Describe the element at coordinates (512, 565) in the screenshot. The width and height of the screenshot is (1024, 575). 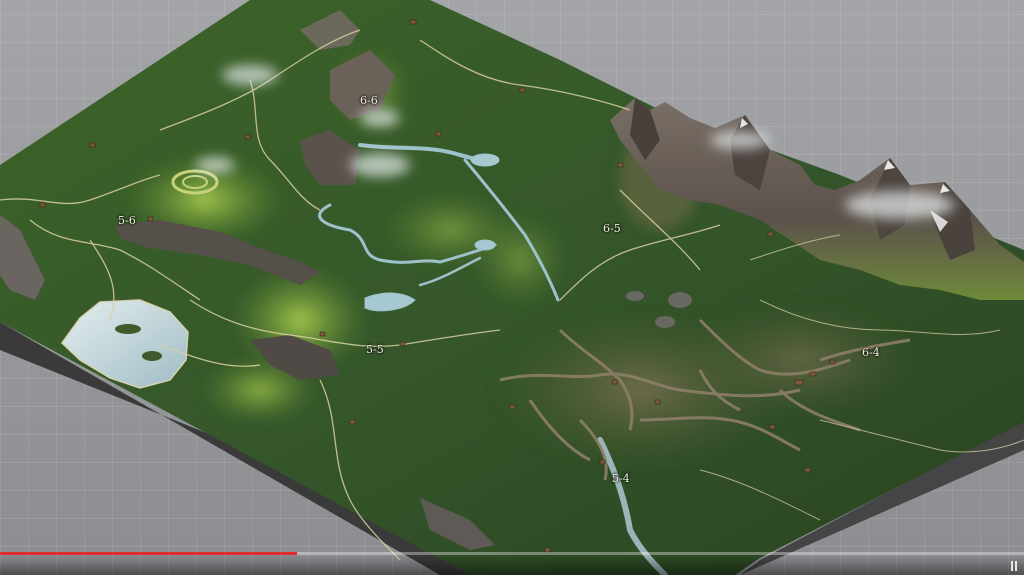
I see `video-control-bar` at that location.